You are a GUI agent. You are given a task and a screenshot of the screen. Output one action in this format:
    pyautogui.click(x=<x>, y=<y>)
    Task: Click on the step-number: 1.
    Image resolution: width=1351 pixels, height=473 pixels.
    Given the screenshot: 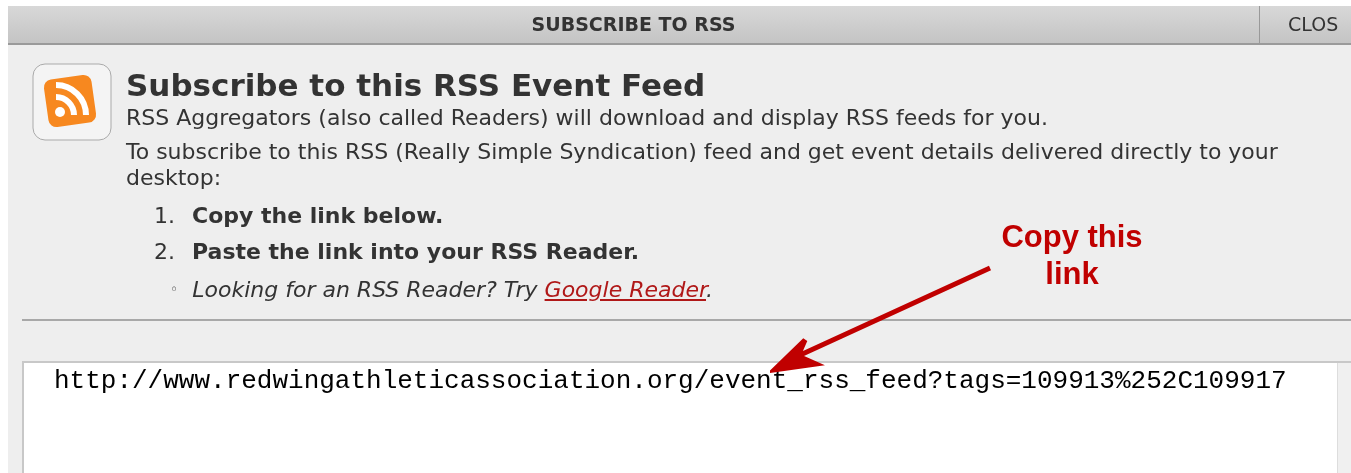 What is the action you would take?
    pyautogui.click(x=165, y=215)
    